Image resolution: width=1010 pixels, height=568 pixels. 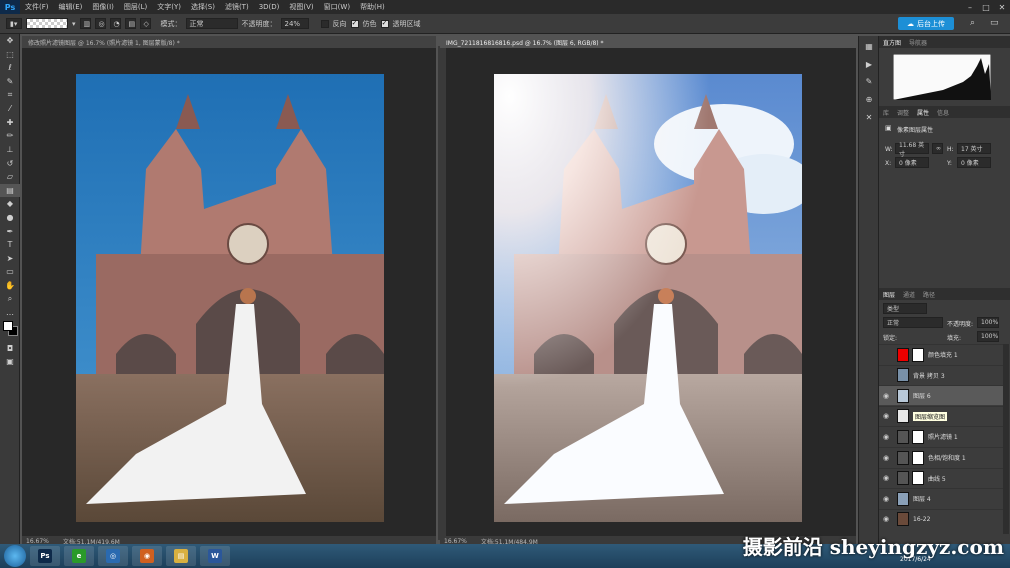 I want to click on width-field: 11.68 英寸, so click(x=912, y=150).